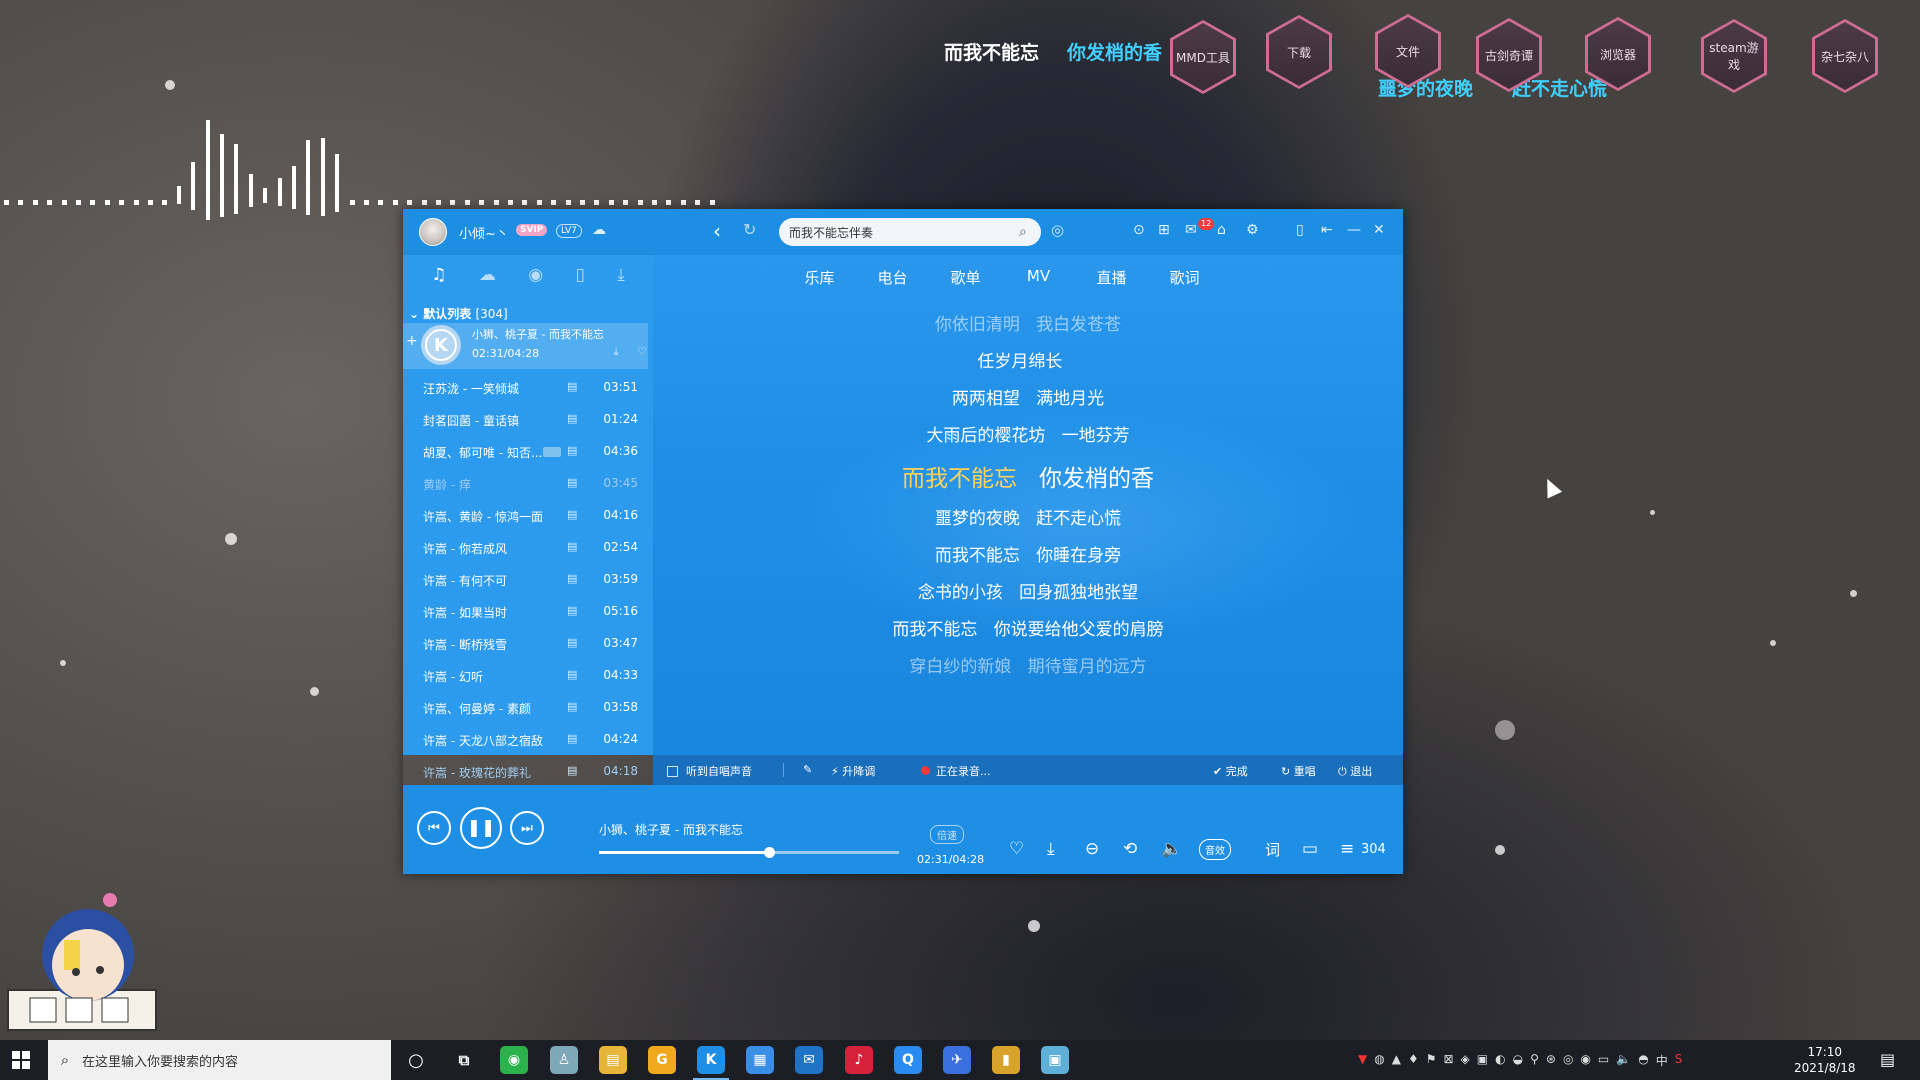 The image size is (1920, 1080). What do you see at coordinates (1518, 1060) in the screenshot?
I see `tray-icon: ◒` at bounding box center [1518, 1060].